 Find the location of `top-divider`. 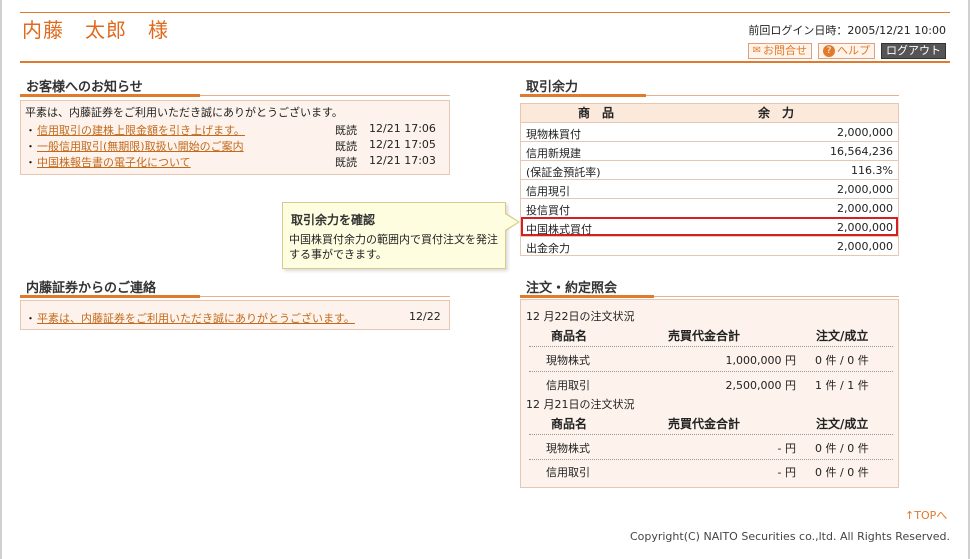

top-divider is located at coordinates (485, 12).